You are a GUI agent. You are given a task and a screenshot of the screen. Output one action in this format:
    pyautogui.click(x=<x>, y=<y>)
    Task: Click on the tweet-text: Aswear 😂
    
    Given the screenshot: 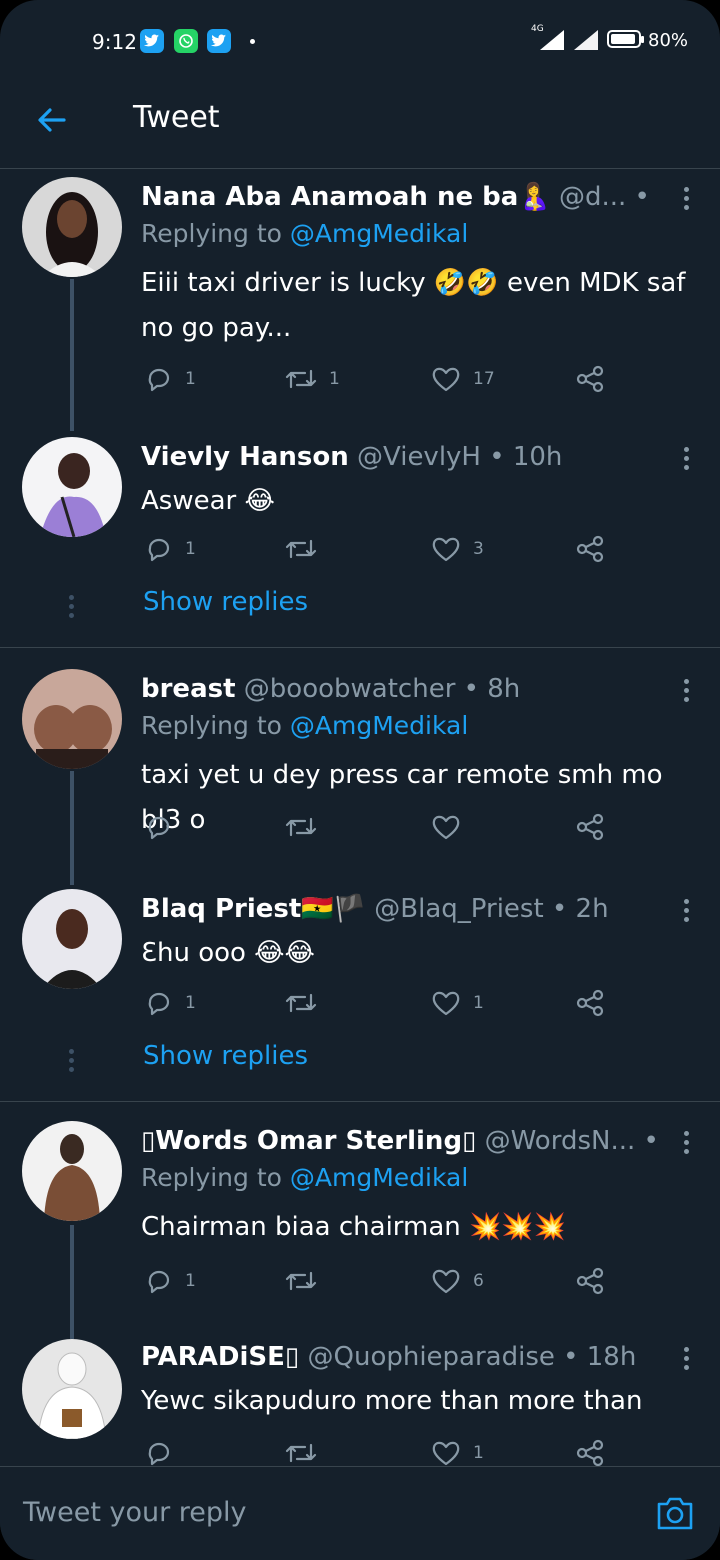 What is the action you would take?
    pyautogui.click(x=208, y=501)
    